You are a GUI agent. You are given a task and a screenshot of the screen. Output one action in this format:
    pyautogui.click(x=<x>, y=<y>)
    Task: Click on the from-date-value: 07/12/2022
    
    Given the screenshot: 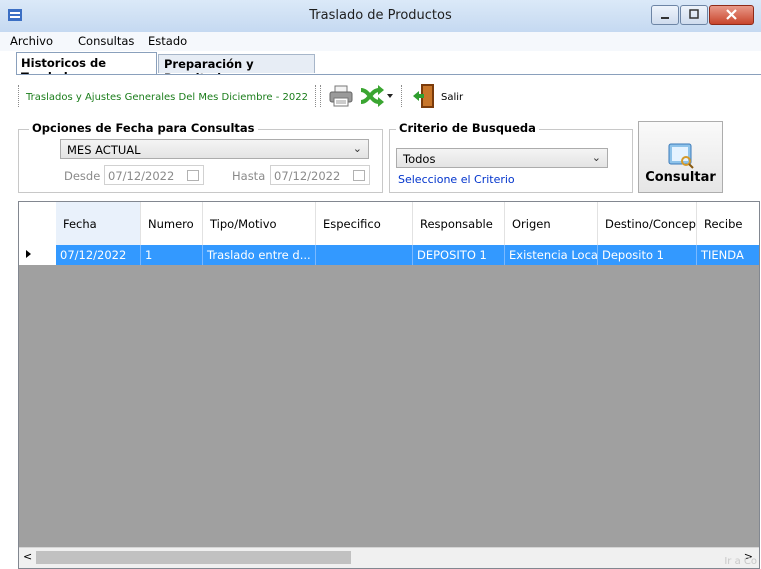 What is the action you would take?
    pyautogui.click(x=141, y=176)
    